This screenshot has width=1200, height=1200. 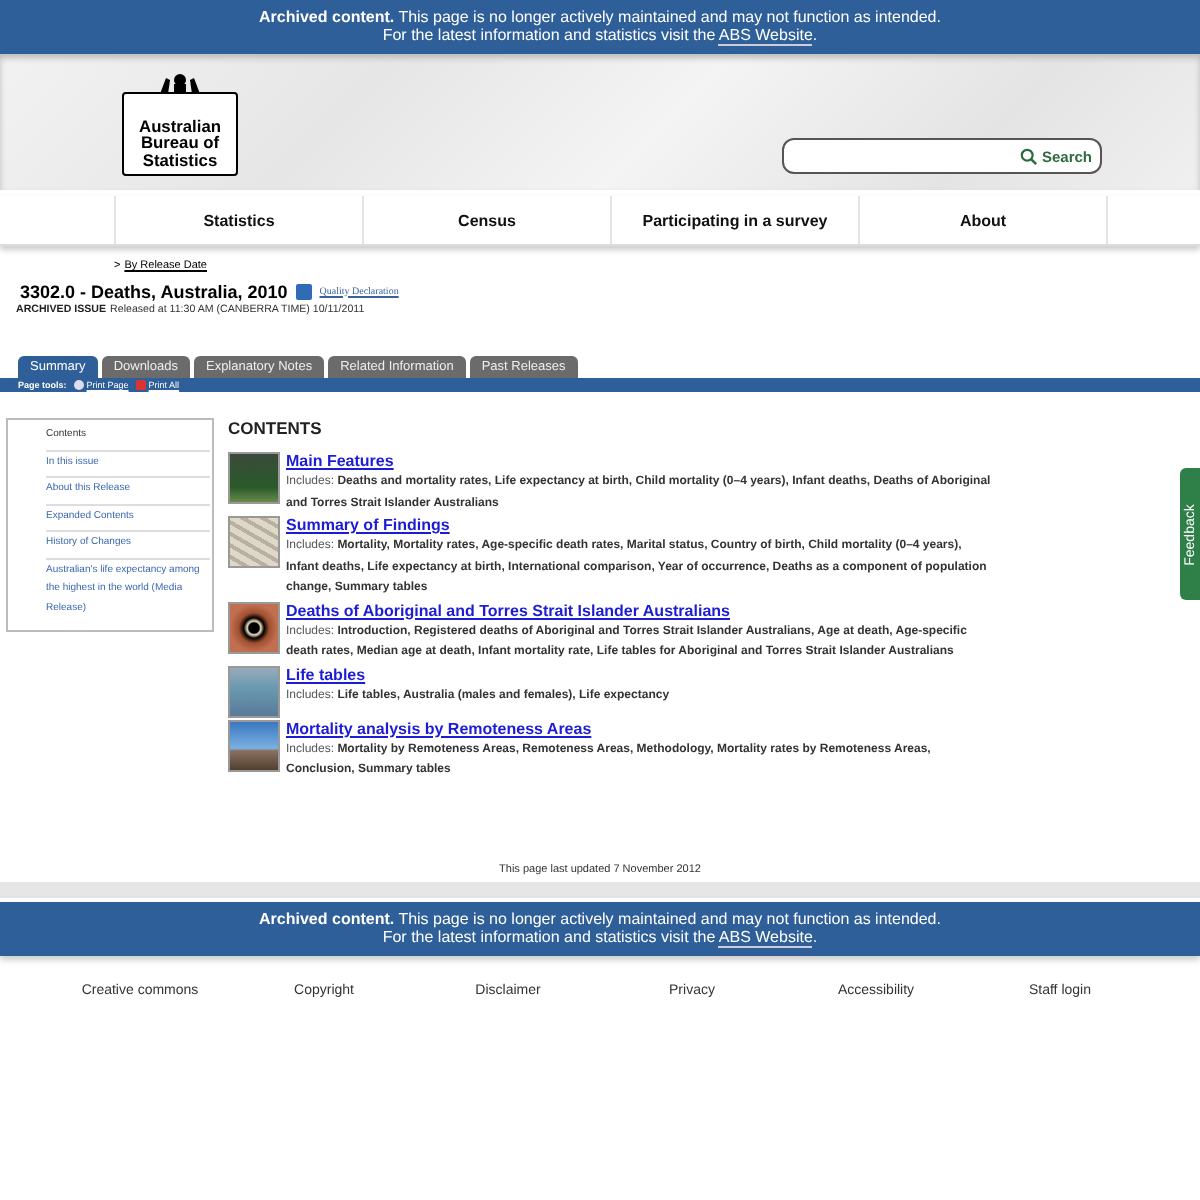 What do you see at coordinates (639, 729) in the screenshot?
I see `content-link: Mortality analysis by Remoteness Areas` at bounding box center [639, 729].